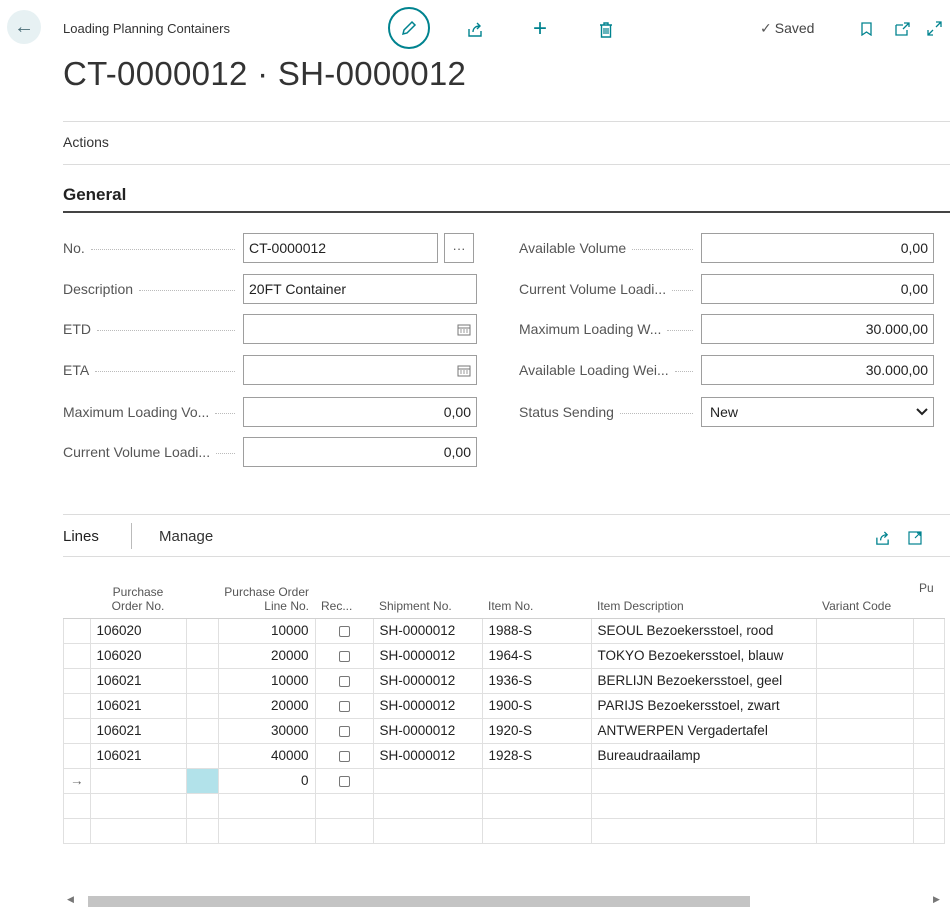  What do you see at coordinates (704, 706) in the screenshot?
I see `cell-item-description: PARIJS Bezoekersstoel, zwart` at bounding box center [704, 706].